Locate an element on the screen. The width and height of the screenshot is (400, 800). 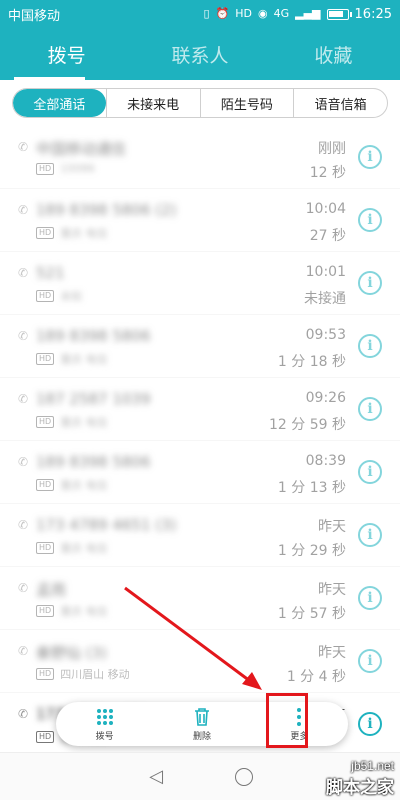
home-button is located at coordinates (244, 777).